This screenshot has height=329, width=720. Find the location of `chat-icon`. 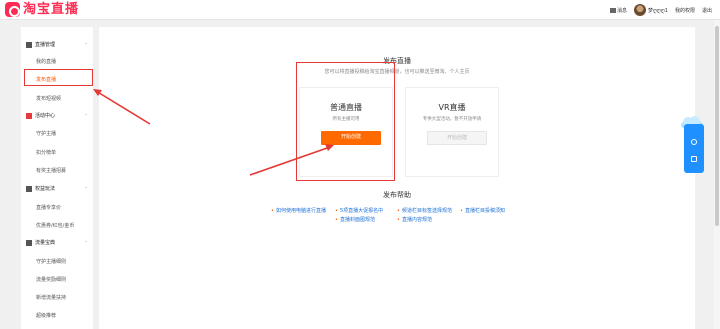

chat-icon is located at coordinates (694, 159).